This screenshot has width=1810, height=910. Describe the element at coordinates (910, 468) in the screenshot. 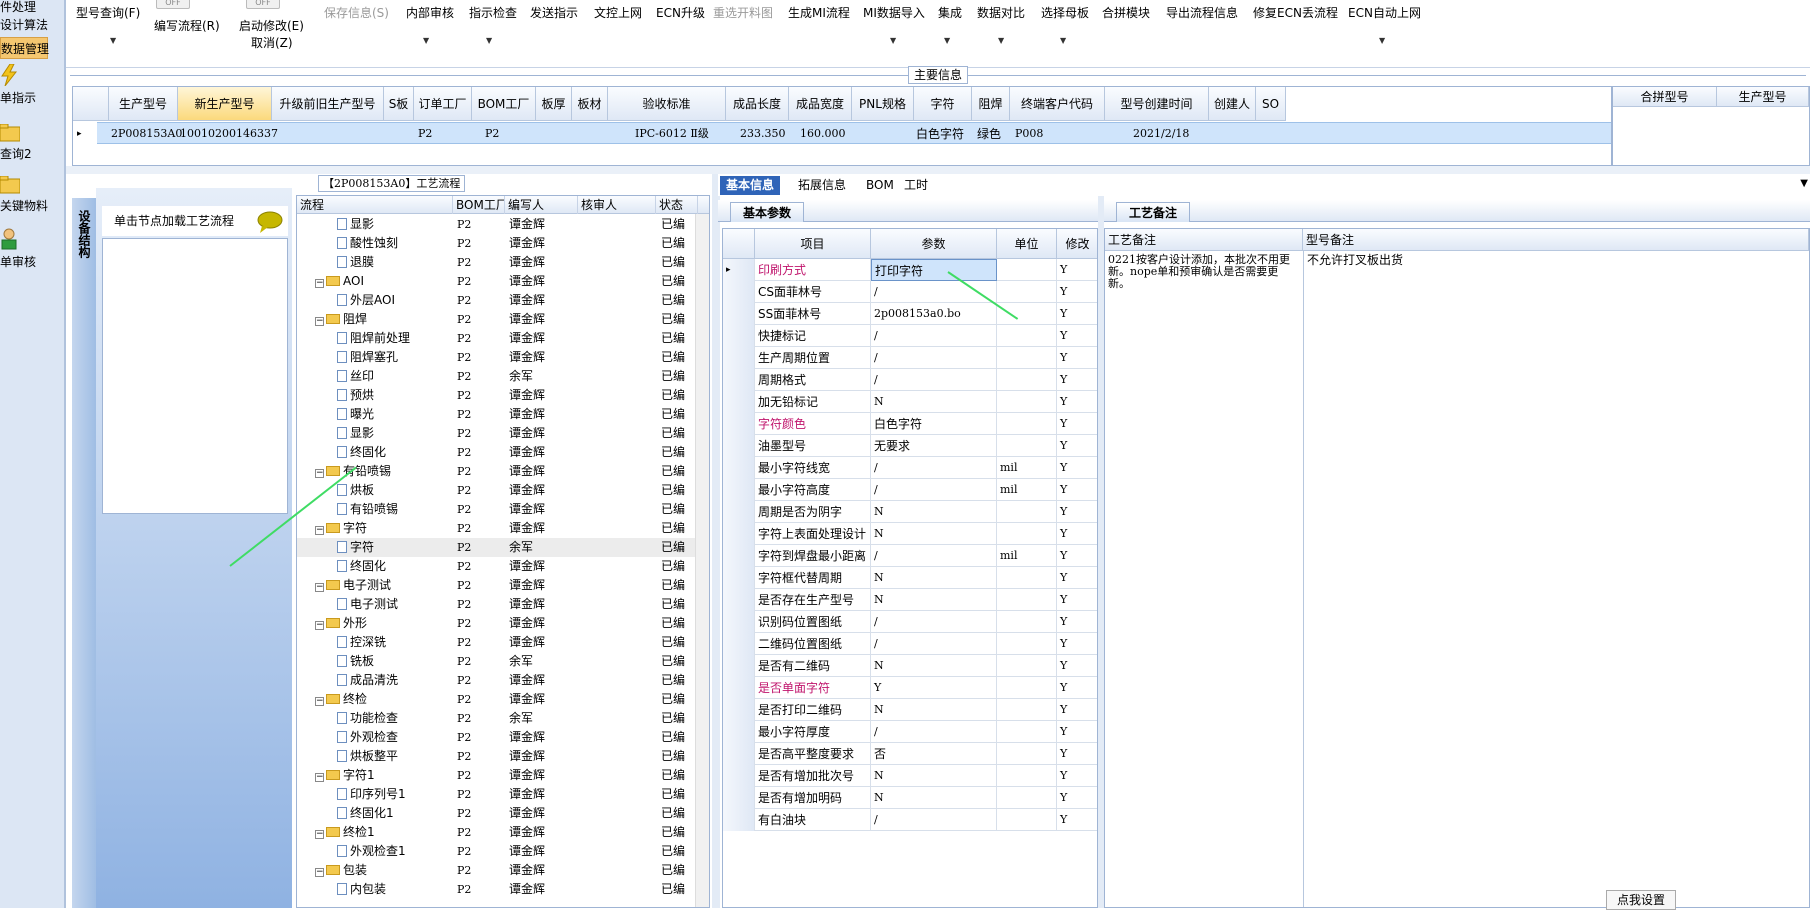

I see `param-row: 最小字符线宽 / mil Y` at that location.